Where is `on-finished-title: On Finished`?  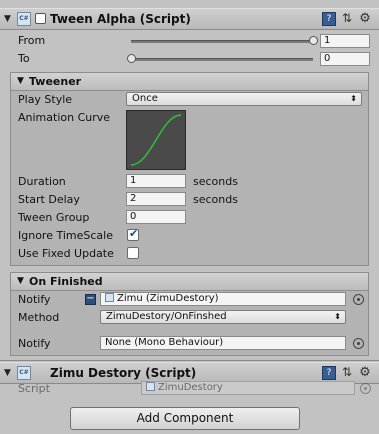 on-finished-title: On Finished is located at coordinates (66, 281).